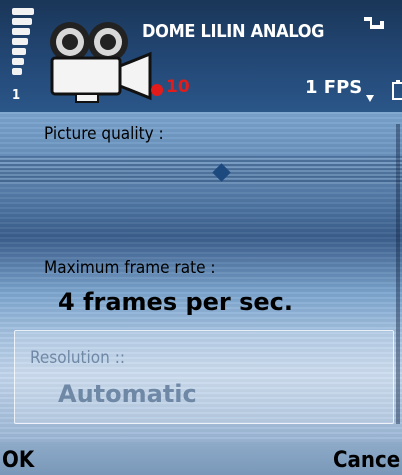 This screenshot has width=402, height=475. Describe the element at coordinates (16, 95) in the screenshot. I see `signal-label: 1` at that location.